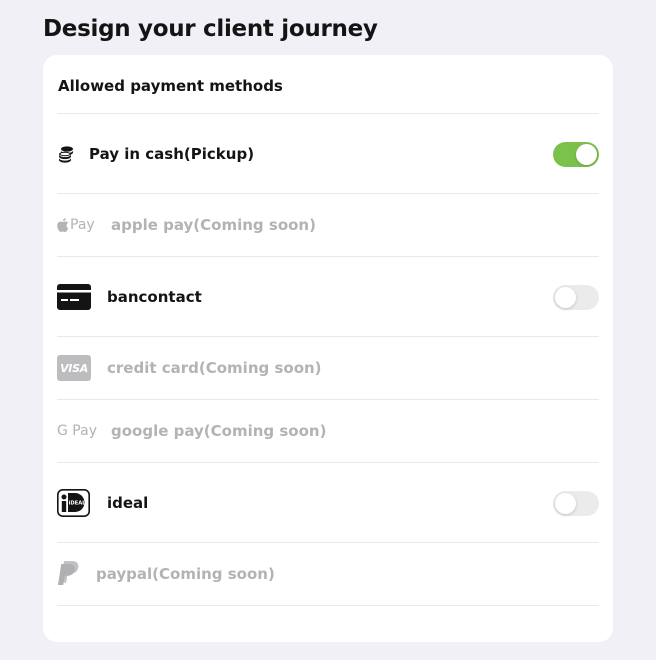 This screenshot has height=660, width=656. I want to click on payment-method-row-ideal: iDEAL ideal, so click(328, 503).